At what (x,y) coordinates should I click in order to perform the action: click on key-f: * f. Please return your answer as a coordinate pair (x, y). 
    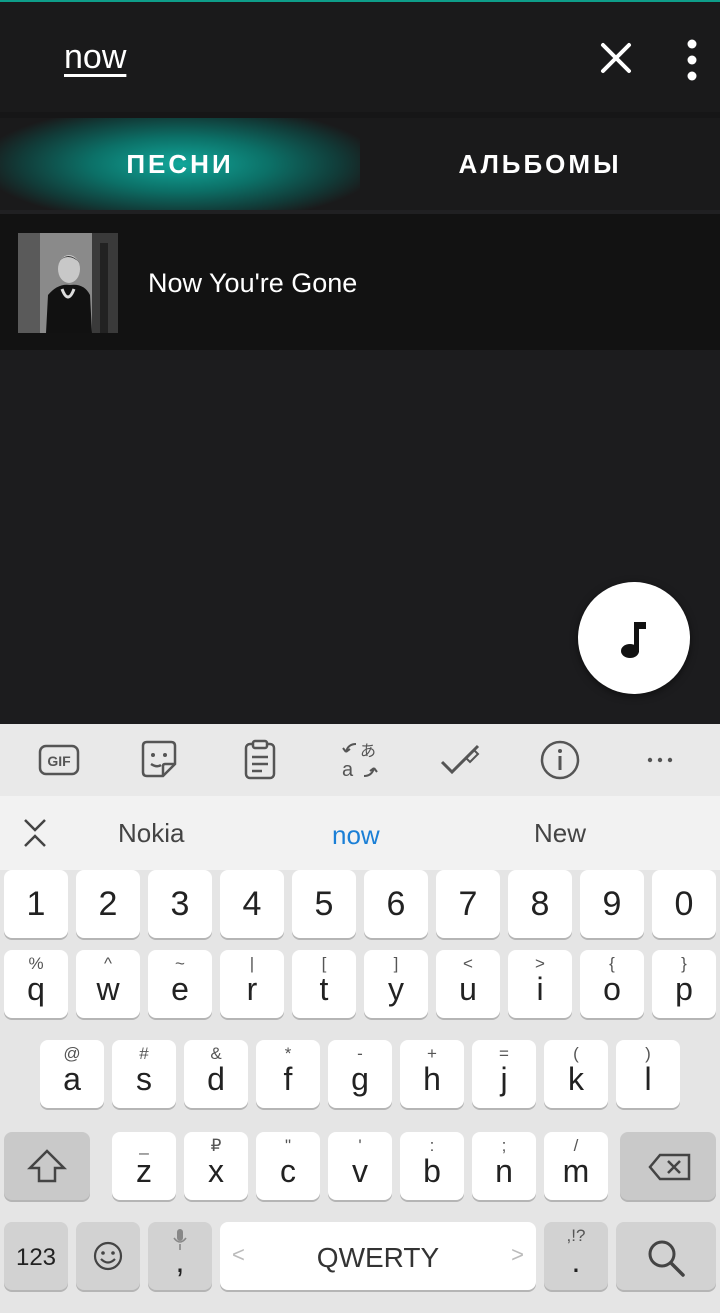
    Looking at the image, I should click on (288, 1074).